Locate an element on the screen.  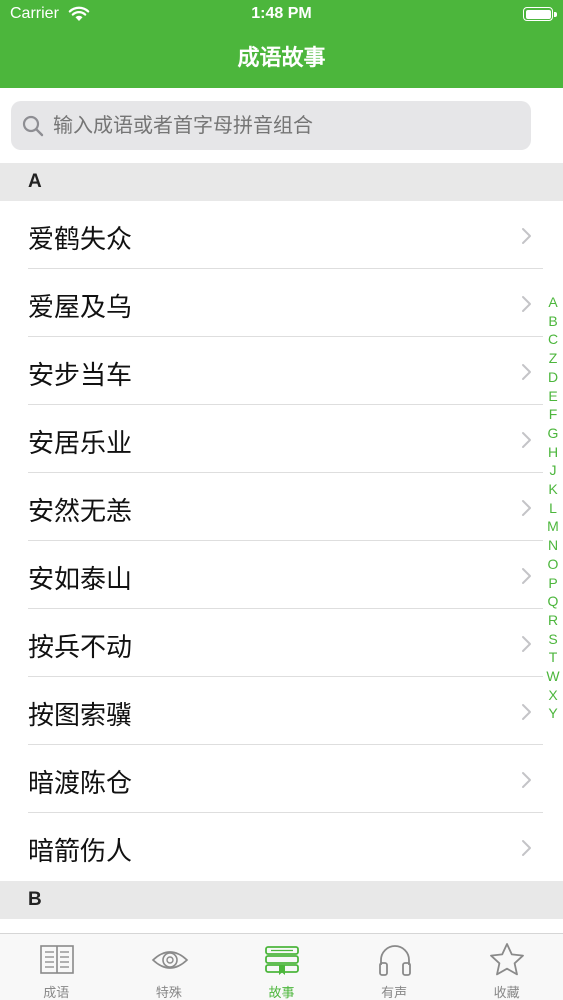
tab-label: 成语 is located at coordinates (56, 993).